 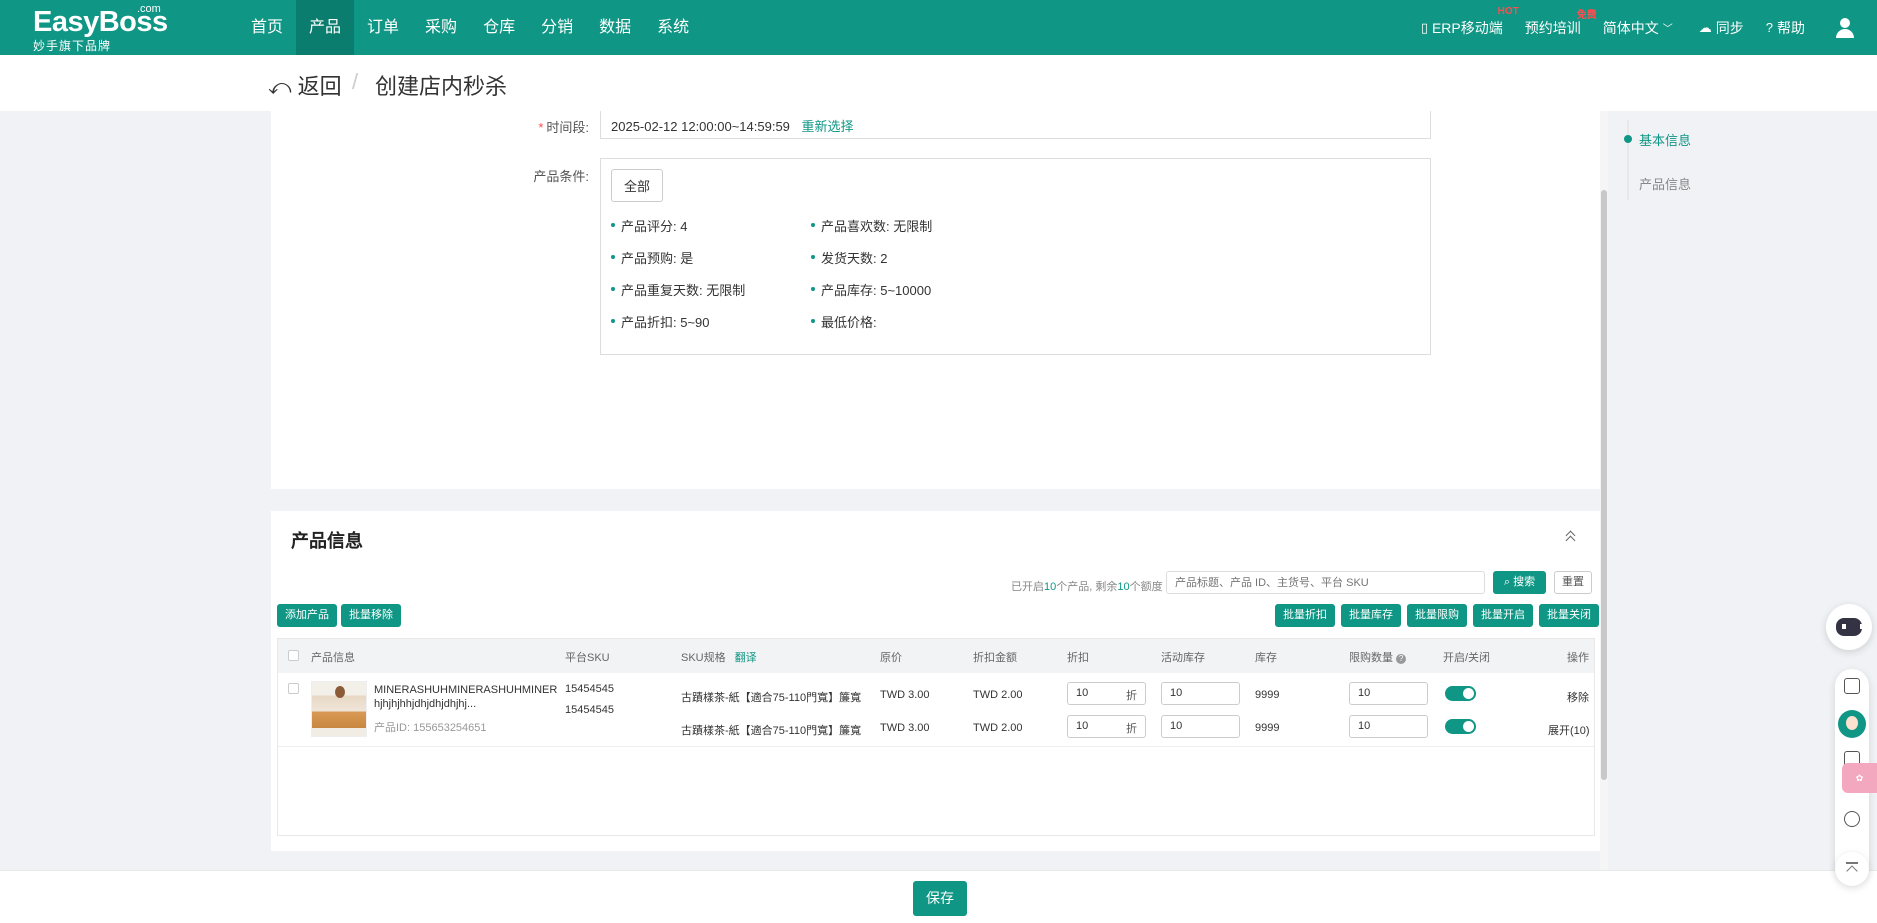 I want to click on scrollbar-thumb, so click(x=1604, y=485).